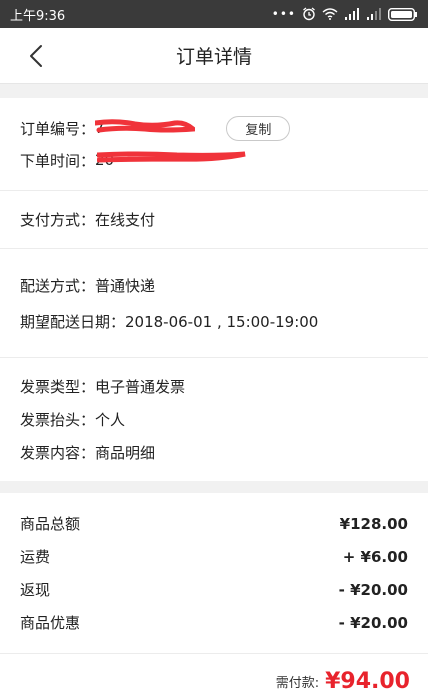  What do you see at coordinates (214, 128) in the screenshot?
I see `order-number-row: 订单编号： 7 复制` at bounding box center [214, 128].